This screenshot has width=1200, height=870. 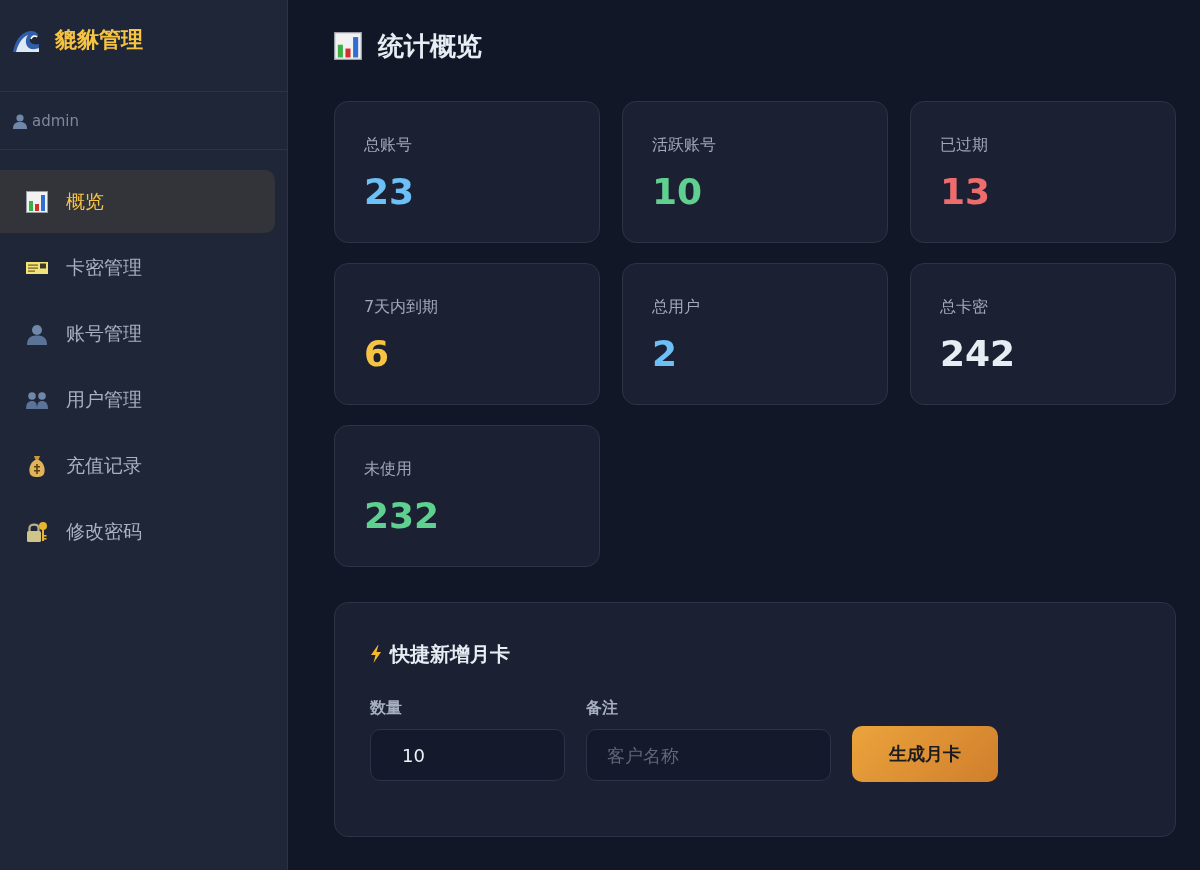 What do you see at coordinates (137, 267) in the screenshot?
I see `nav-item: 卡密管理` at bounding box center [137, 267].